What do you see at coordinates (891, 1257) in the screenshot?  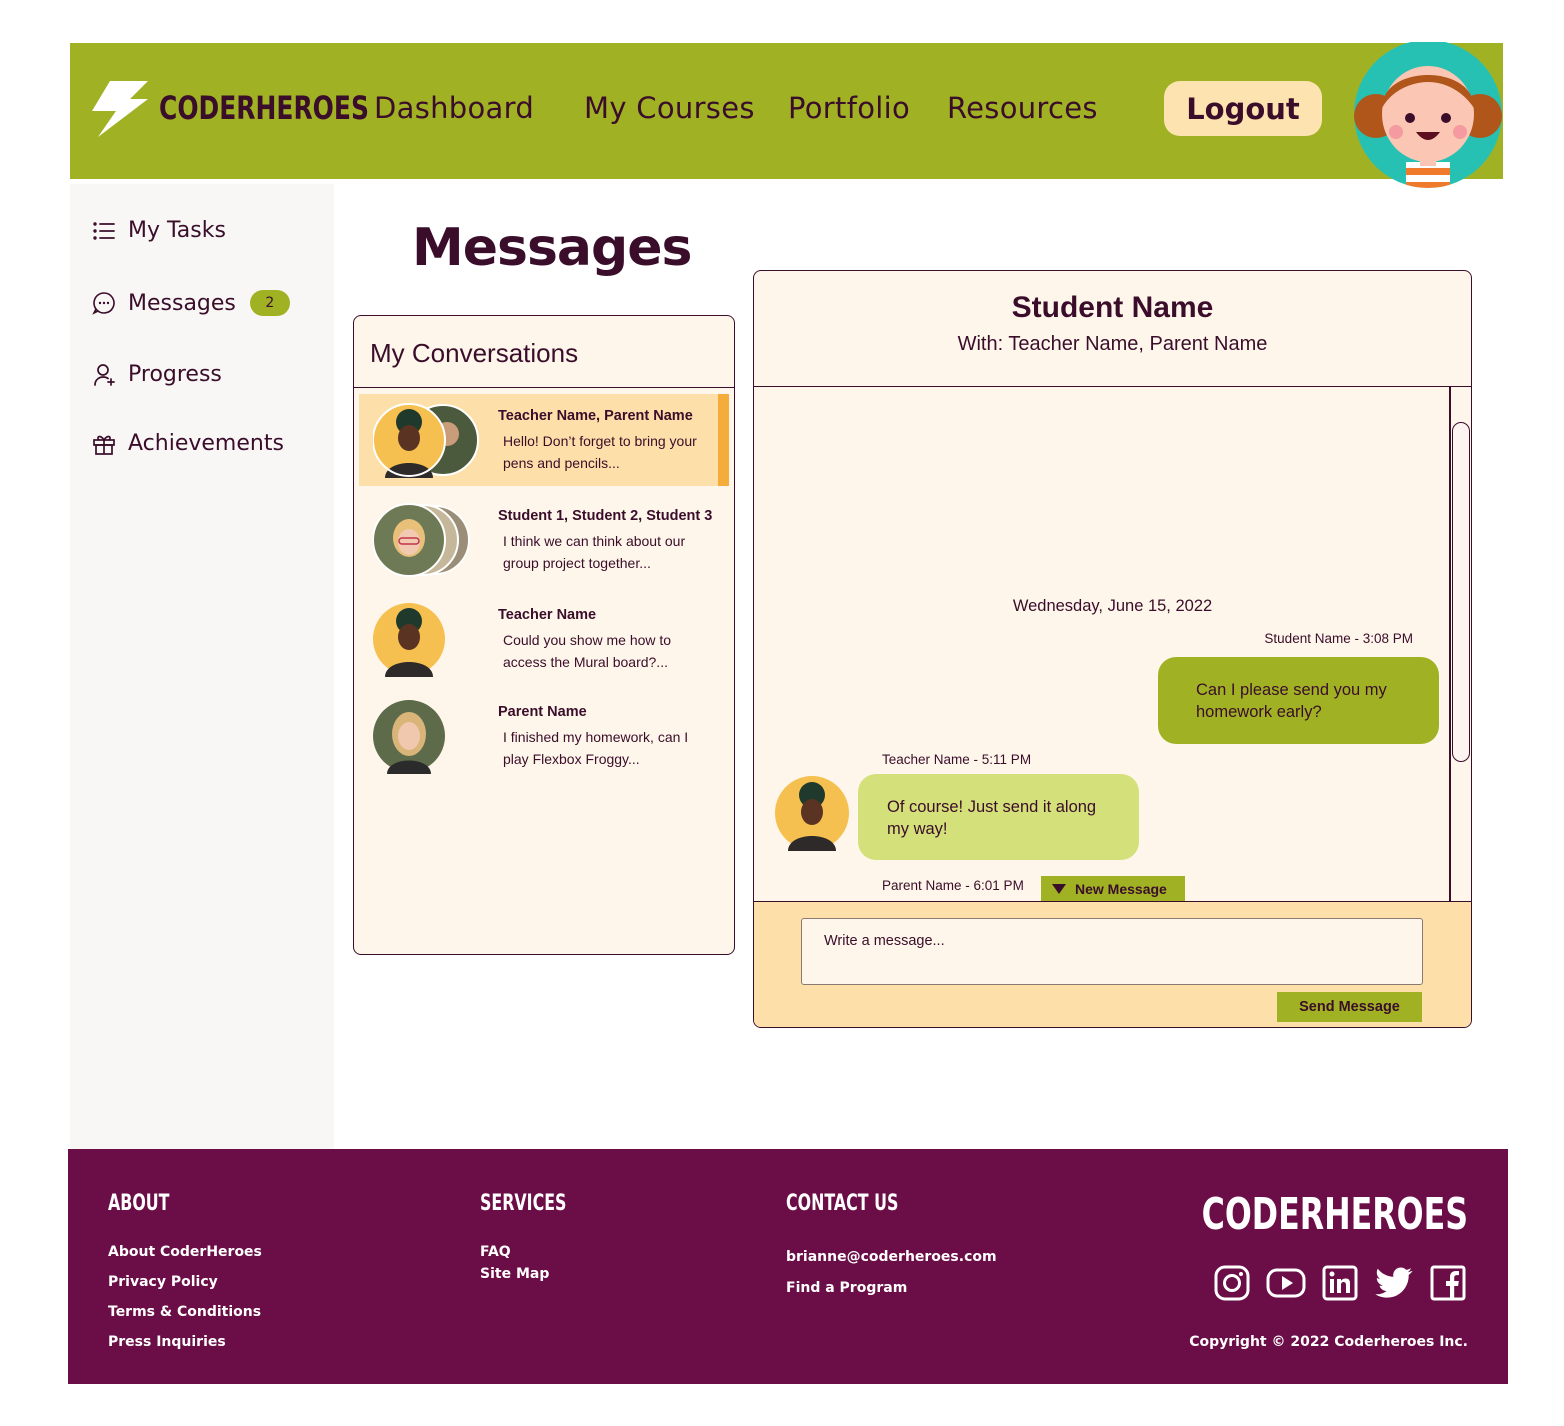 I see `footer-email-link: brianne@coderheroes.com` at bounding box center [891, 1257].